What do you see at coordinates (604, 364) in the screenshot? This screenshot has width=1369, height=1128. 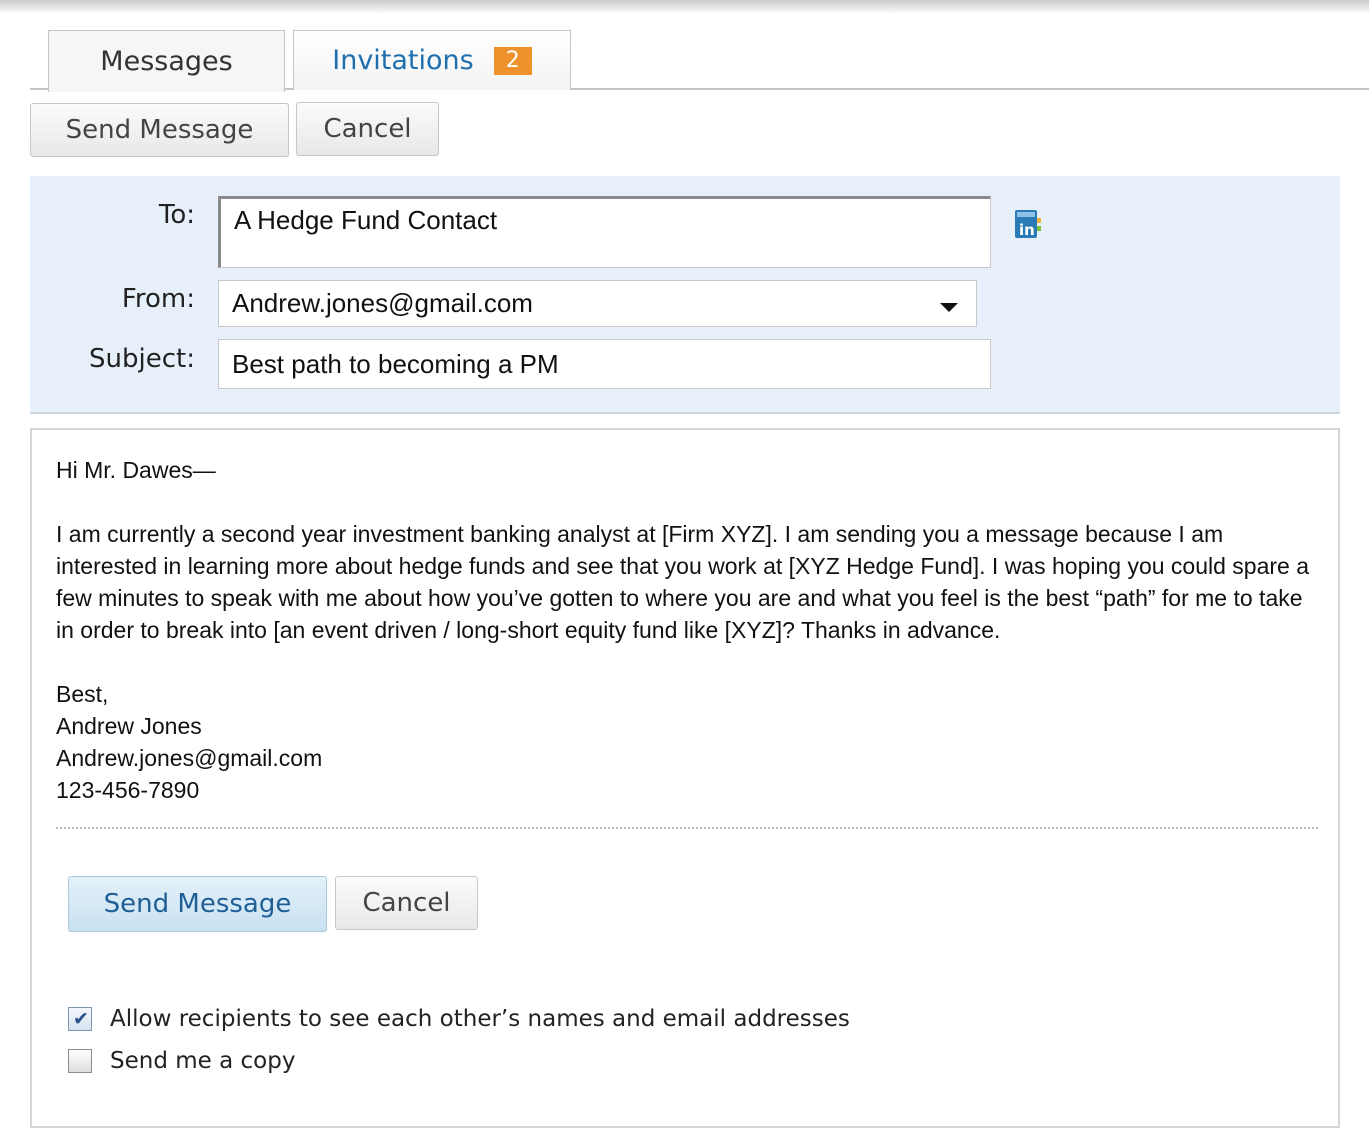 I see `subject-input: Best path to becoming a PM` at bounding box center [604, 364].